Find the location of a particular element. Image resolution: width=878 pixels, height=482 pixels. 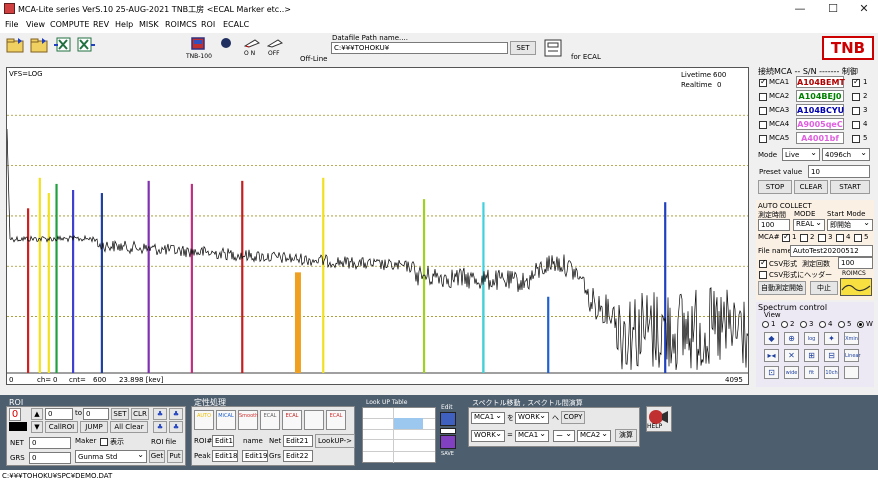

maximize-button: ☐ is located at coordinates (833, 9).